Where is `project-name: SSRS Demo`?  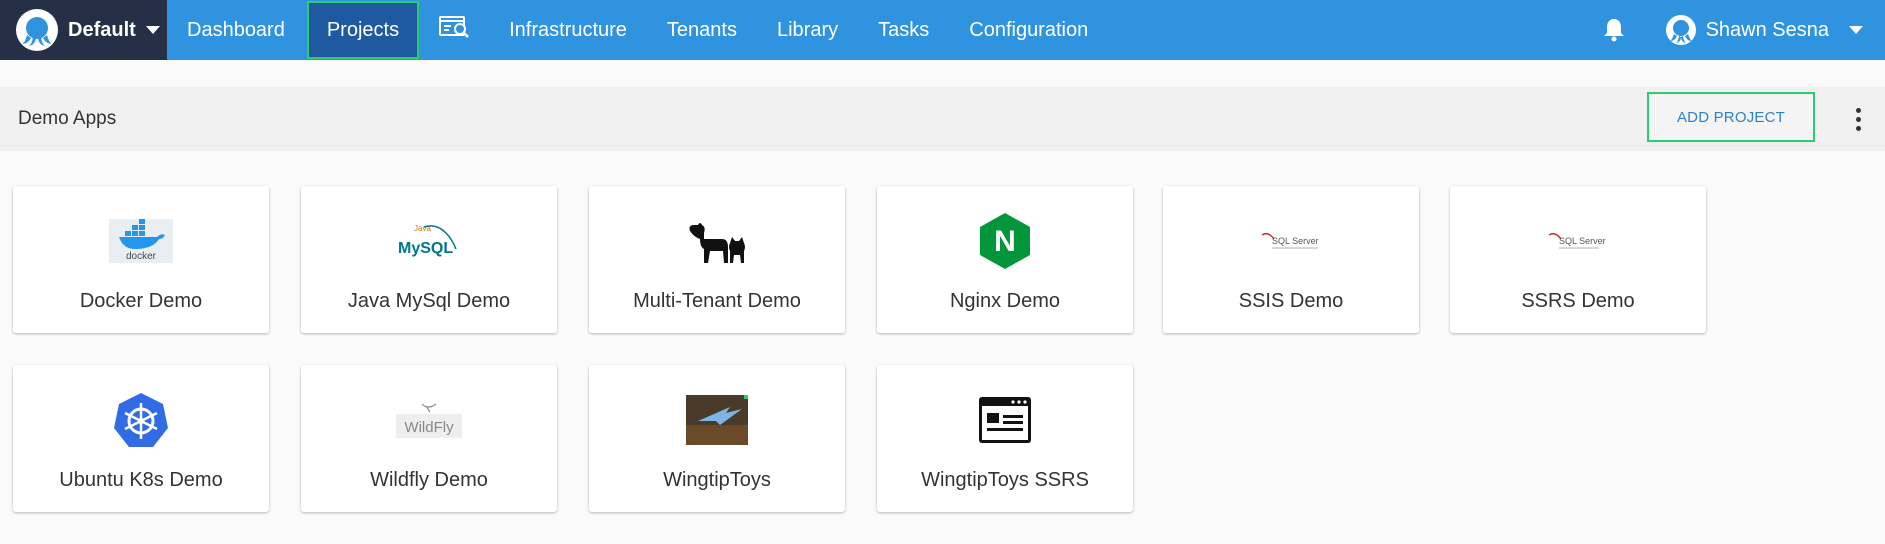 project-name: SSRS Demo is located at coordinates (1578, 301).